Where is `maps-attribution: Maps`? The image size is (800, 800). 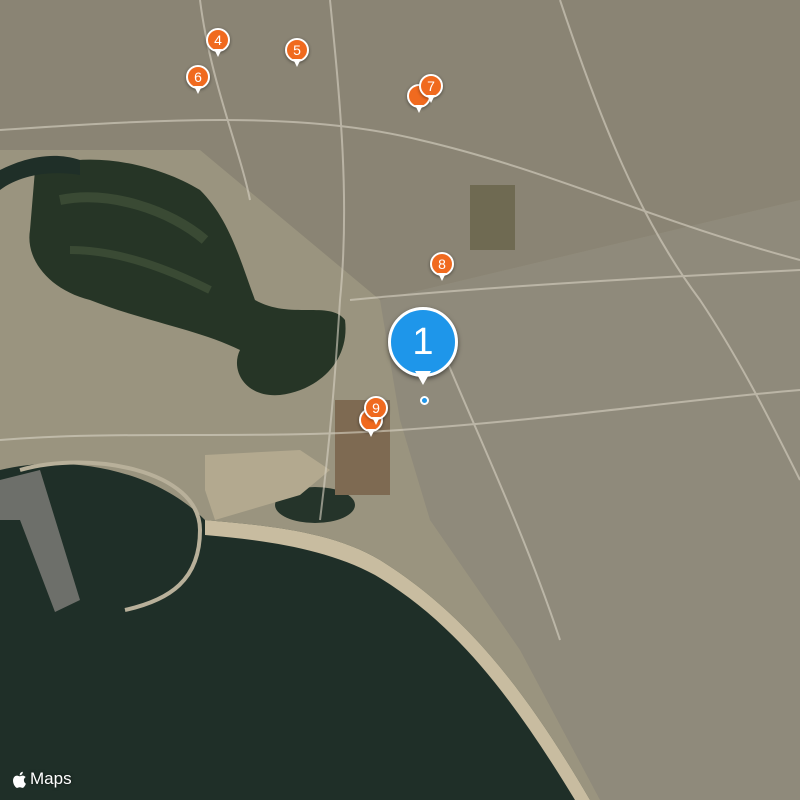 maps-attribution: Maps is located at coordinates (42, 779).